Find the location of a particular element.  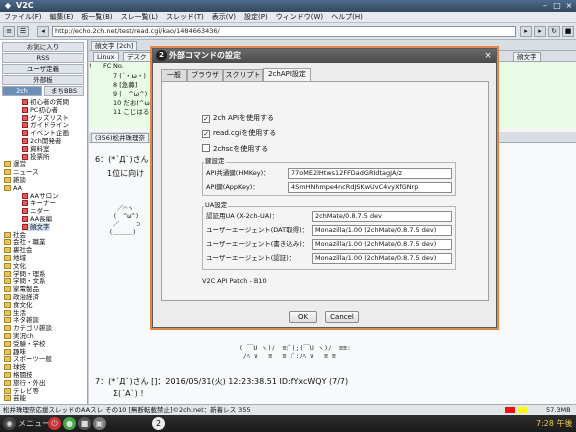

start-menu-label: メニュー is located at coordinates (34, 423).